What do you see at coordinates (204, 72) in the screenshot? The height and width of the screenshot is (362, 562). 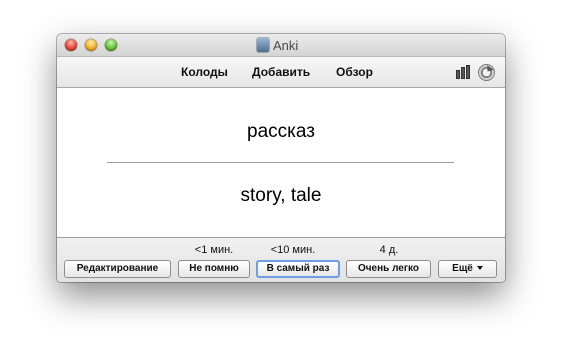 I see `decks-link: Колоды` at bounding box center [204, 72].